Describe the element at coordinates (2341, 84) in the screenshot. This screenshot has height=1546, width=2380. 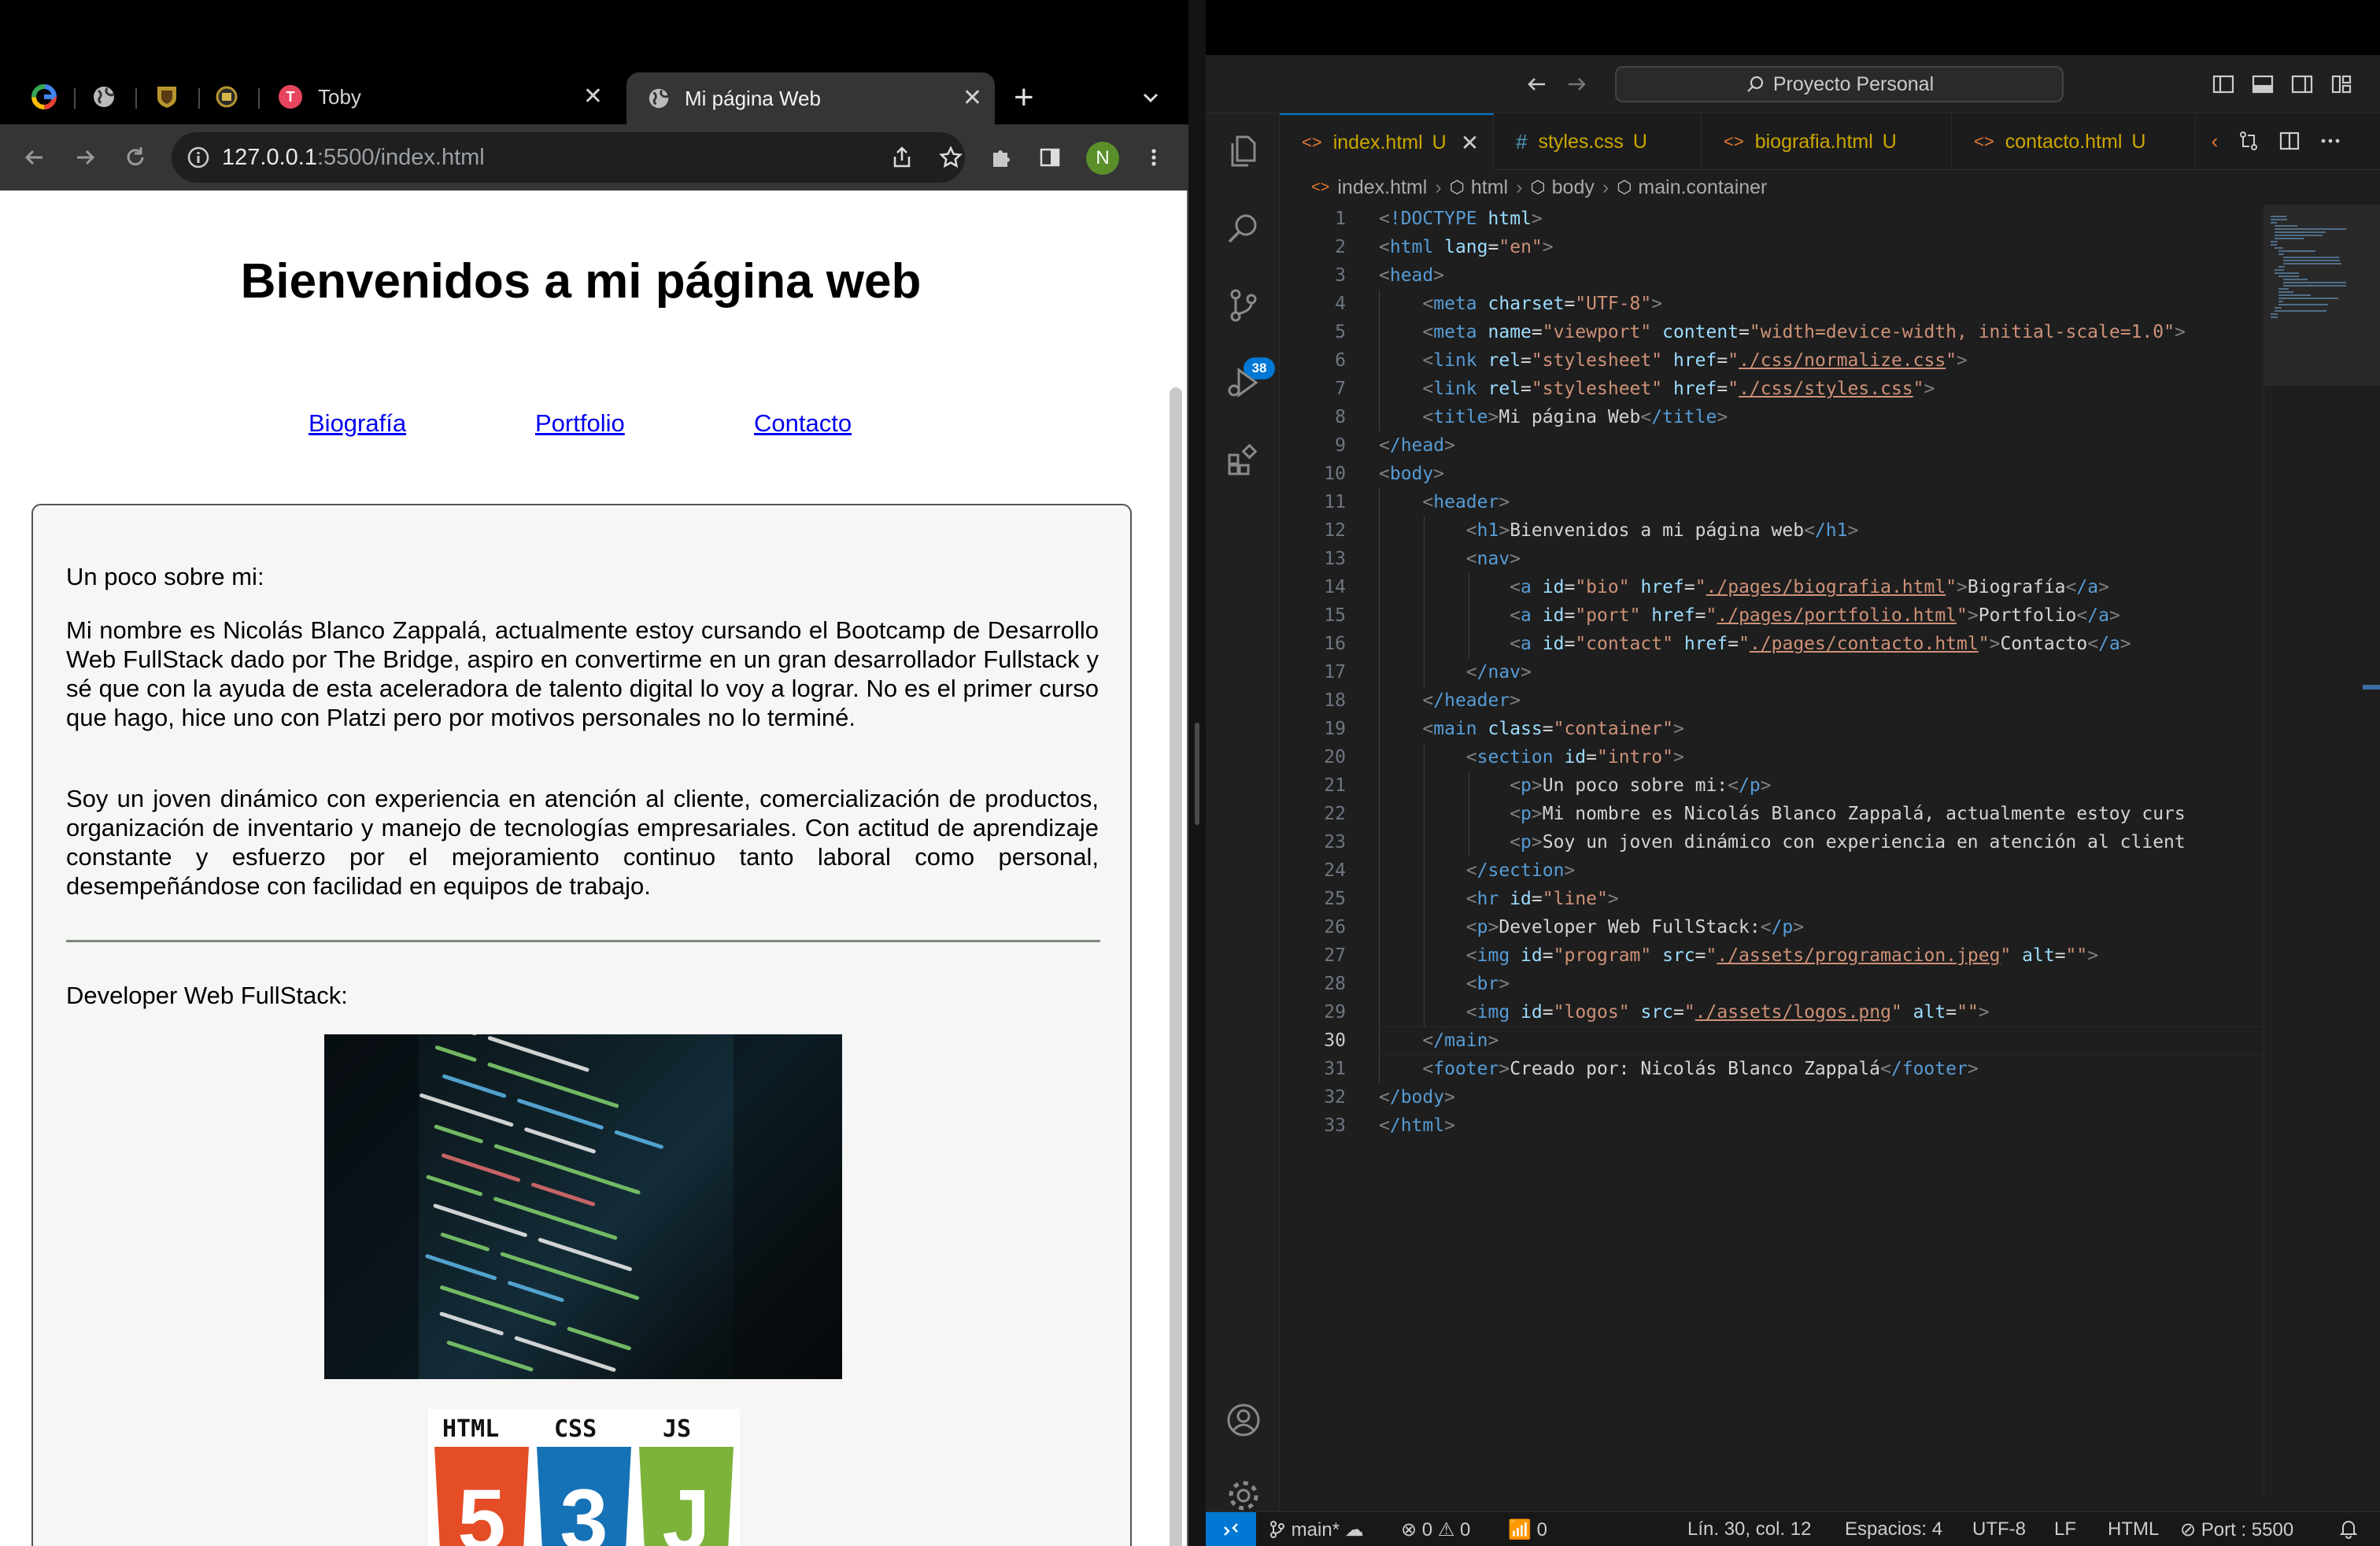
I see `customize-layout` at that location.